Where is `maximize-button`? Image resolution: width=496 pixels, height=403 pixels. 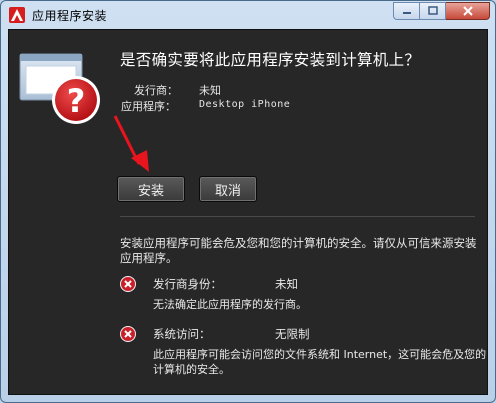
maximize-button is located at coordinates (433, 11).